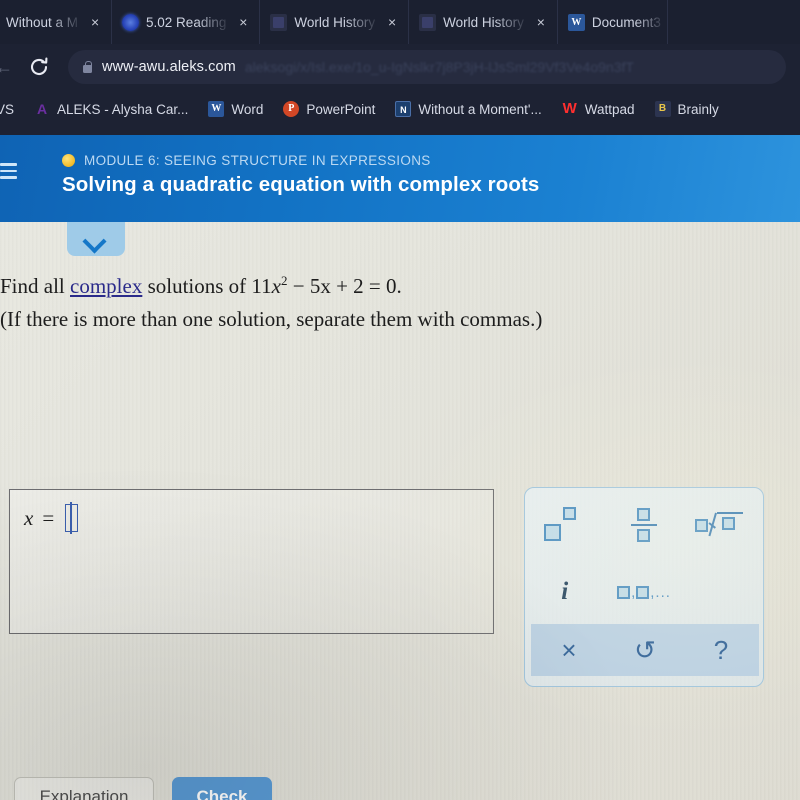  I want to click on imaginary-unit-label: i, so click(565, 591).